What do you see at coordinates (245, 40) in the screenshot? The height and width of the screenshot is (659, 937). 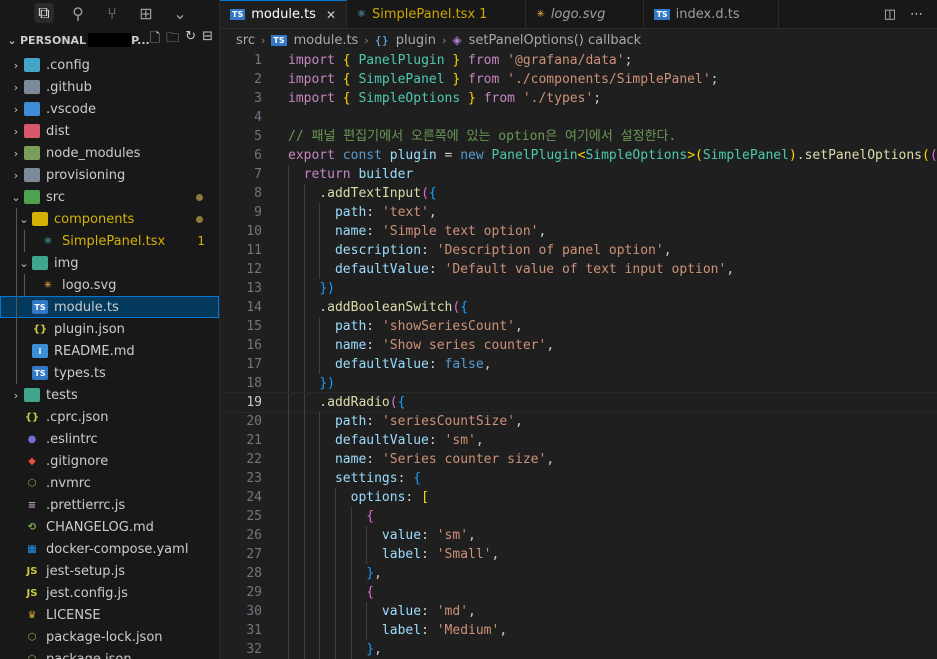 I see `breadcrumb-item: src` at bounding box center [245, 40].